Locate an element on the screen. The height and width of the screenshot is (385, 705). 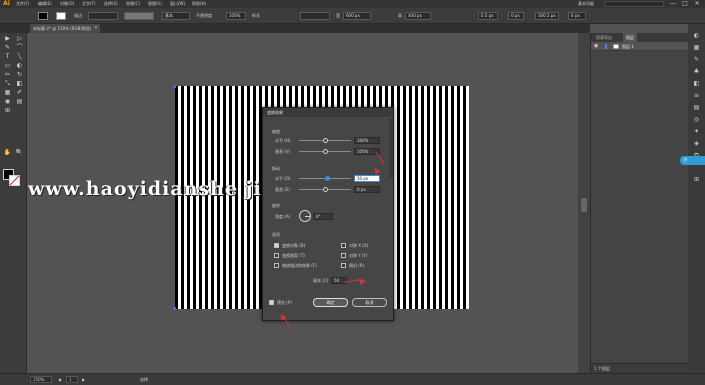
floating-badge: ◷ is located at coordinates (692, 160).